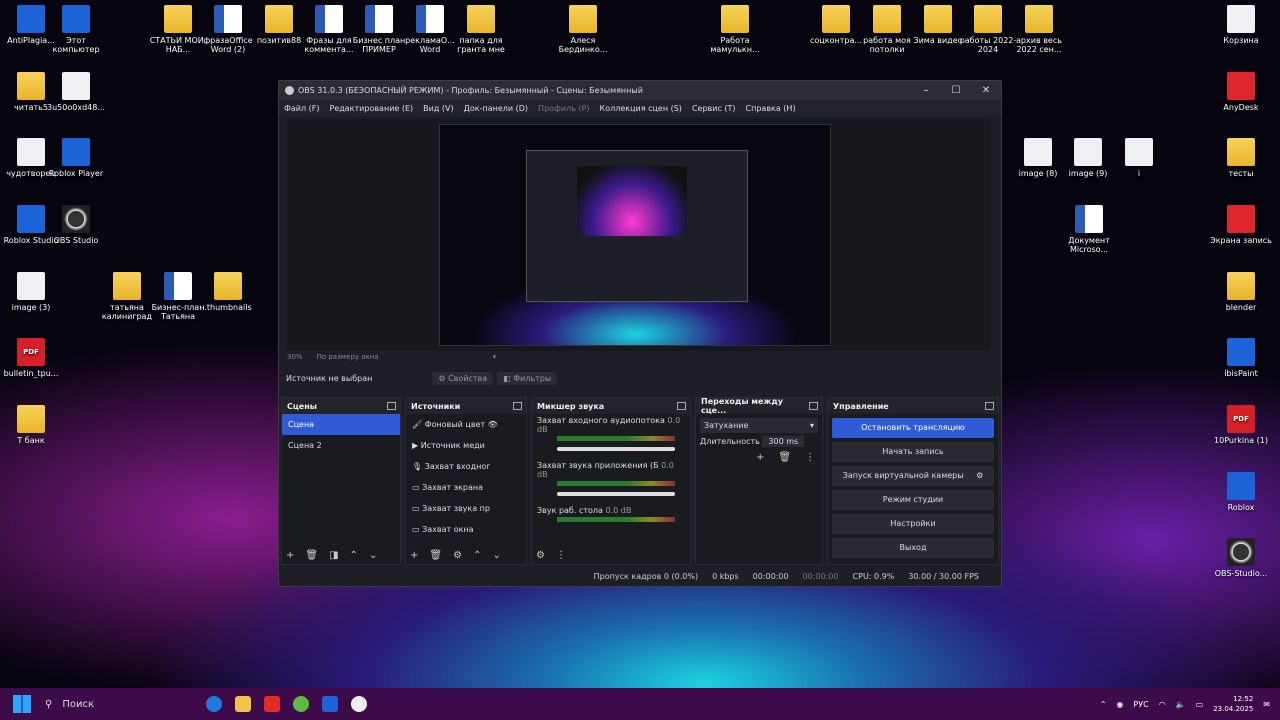  What do you see at coordinates (1103, 704) in the screenshot?
I see `chevron-up-icon: ⌃` at bounding box center [1103, 704].